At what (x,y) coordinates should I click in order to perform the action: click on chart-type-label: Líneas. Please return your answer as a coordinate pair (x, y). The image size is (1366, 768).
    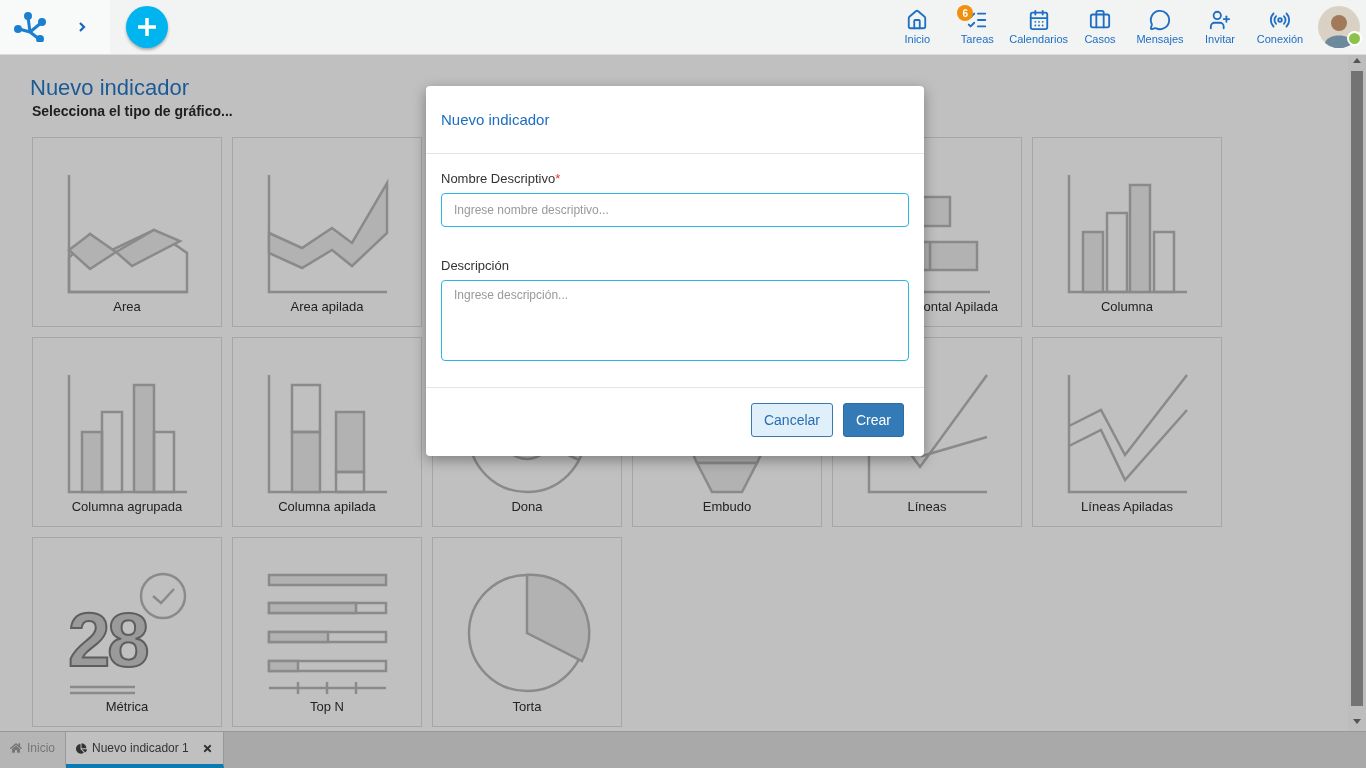
    Looking at the image, I should click on (927, 506).